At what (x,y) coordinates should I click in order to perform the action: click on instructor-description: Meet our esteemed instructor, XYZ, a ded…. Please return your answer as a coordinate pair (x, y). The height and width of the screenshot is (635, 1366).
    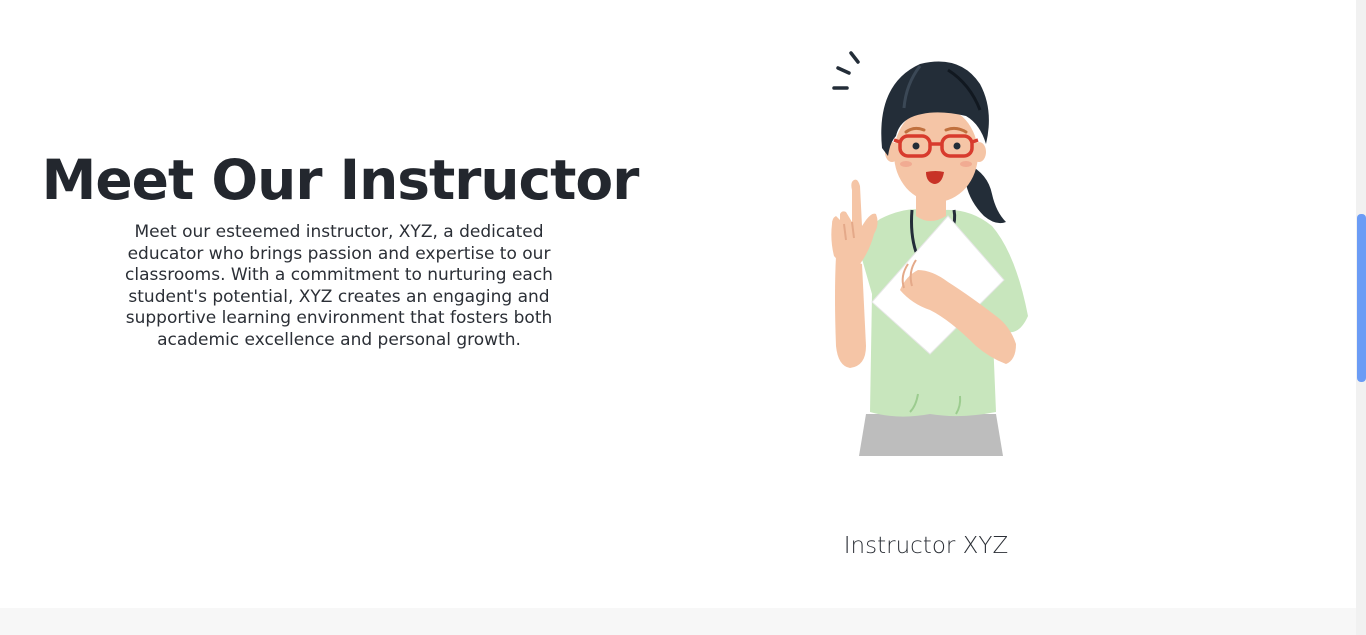
    Looking at the image, I should click on (339, 286).